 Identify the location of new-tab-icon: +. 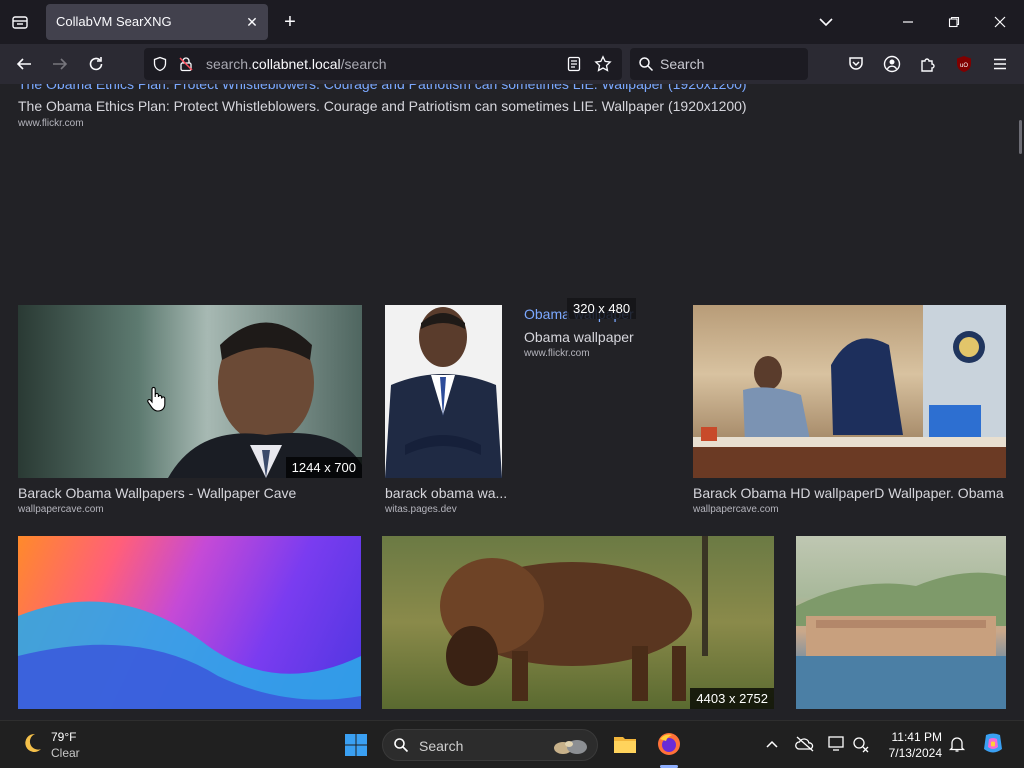
(290, 22).